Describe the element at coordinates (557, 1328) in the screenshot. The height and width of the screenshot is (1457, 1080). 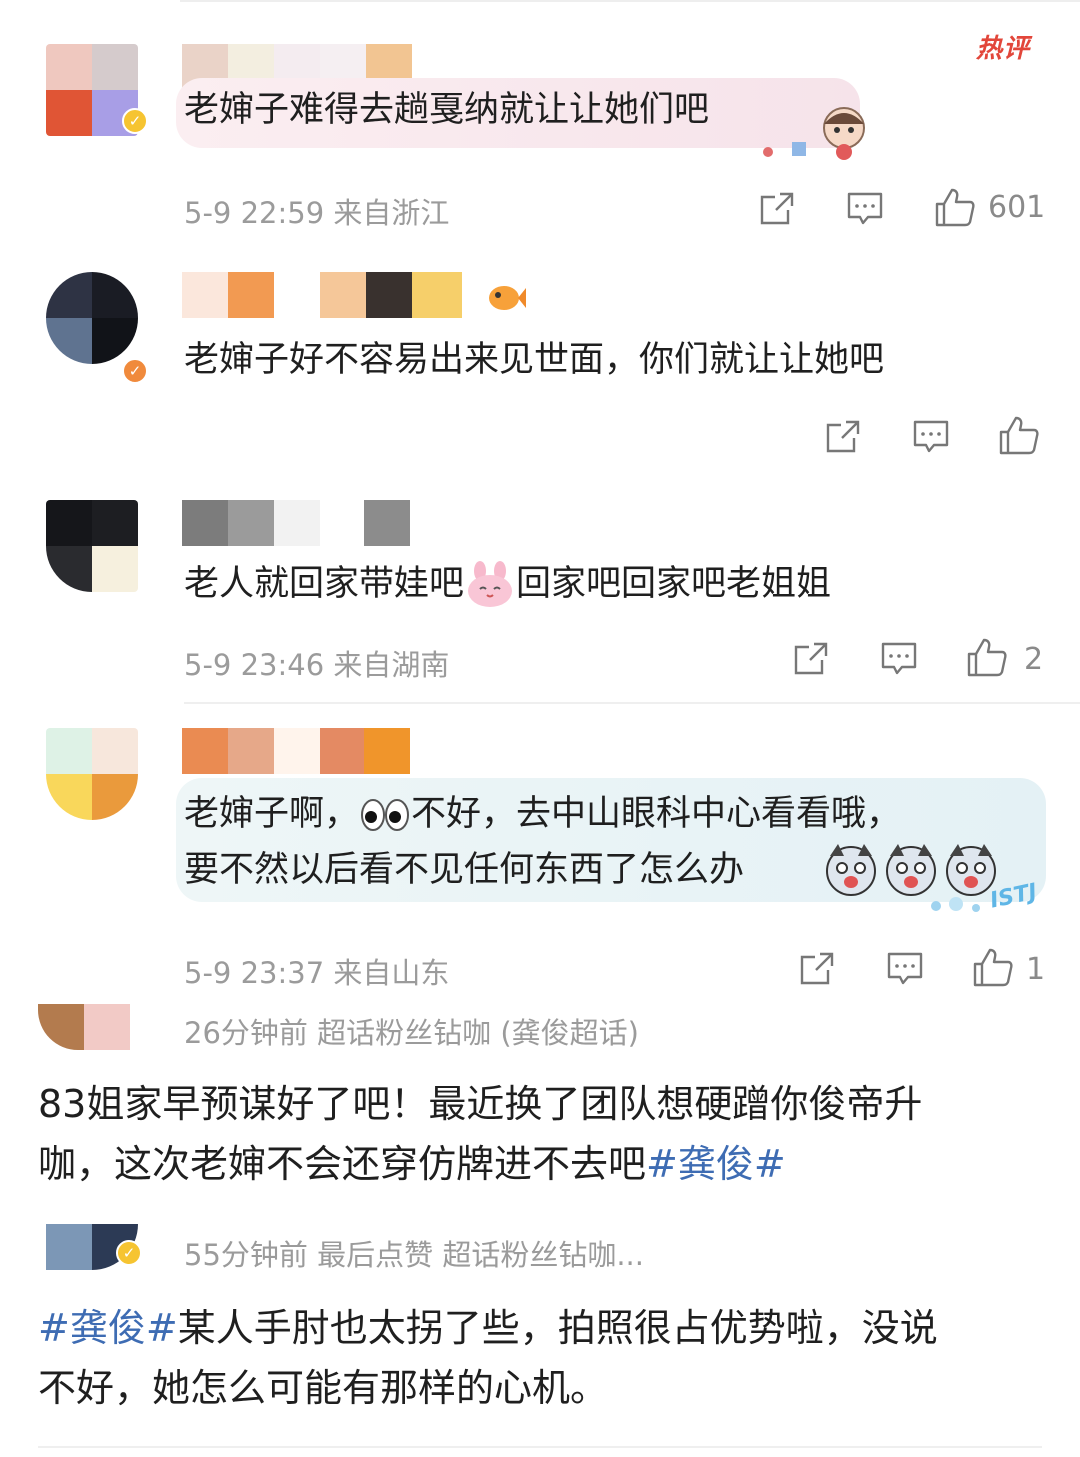
I see `post-text-part: 某人手肘也太拐了些，拍照很占优势啦，没说` at that location.